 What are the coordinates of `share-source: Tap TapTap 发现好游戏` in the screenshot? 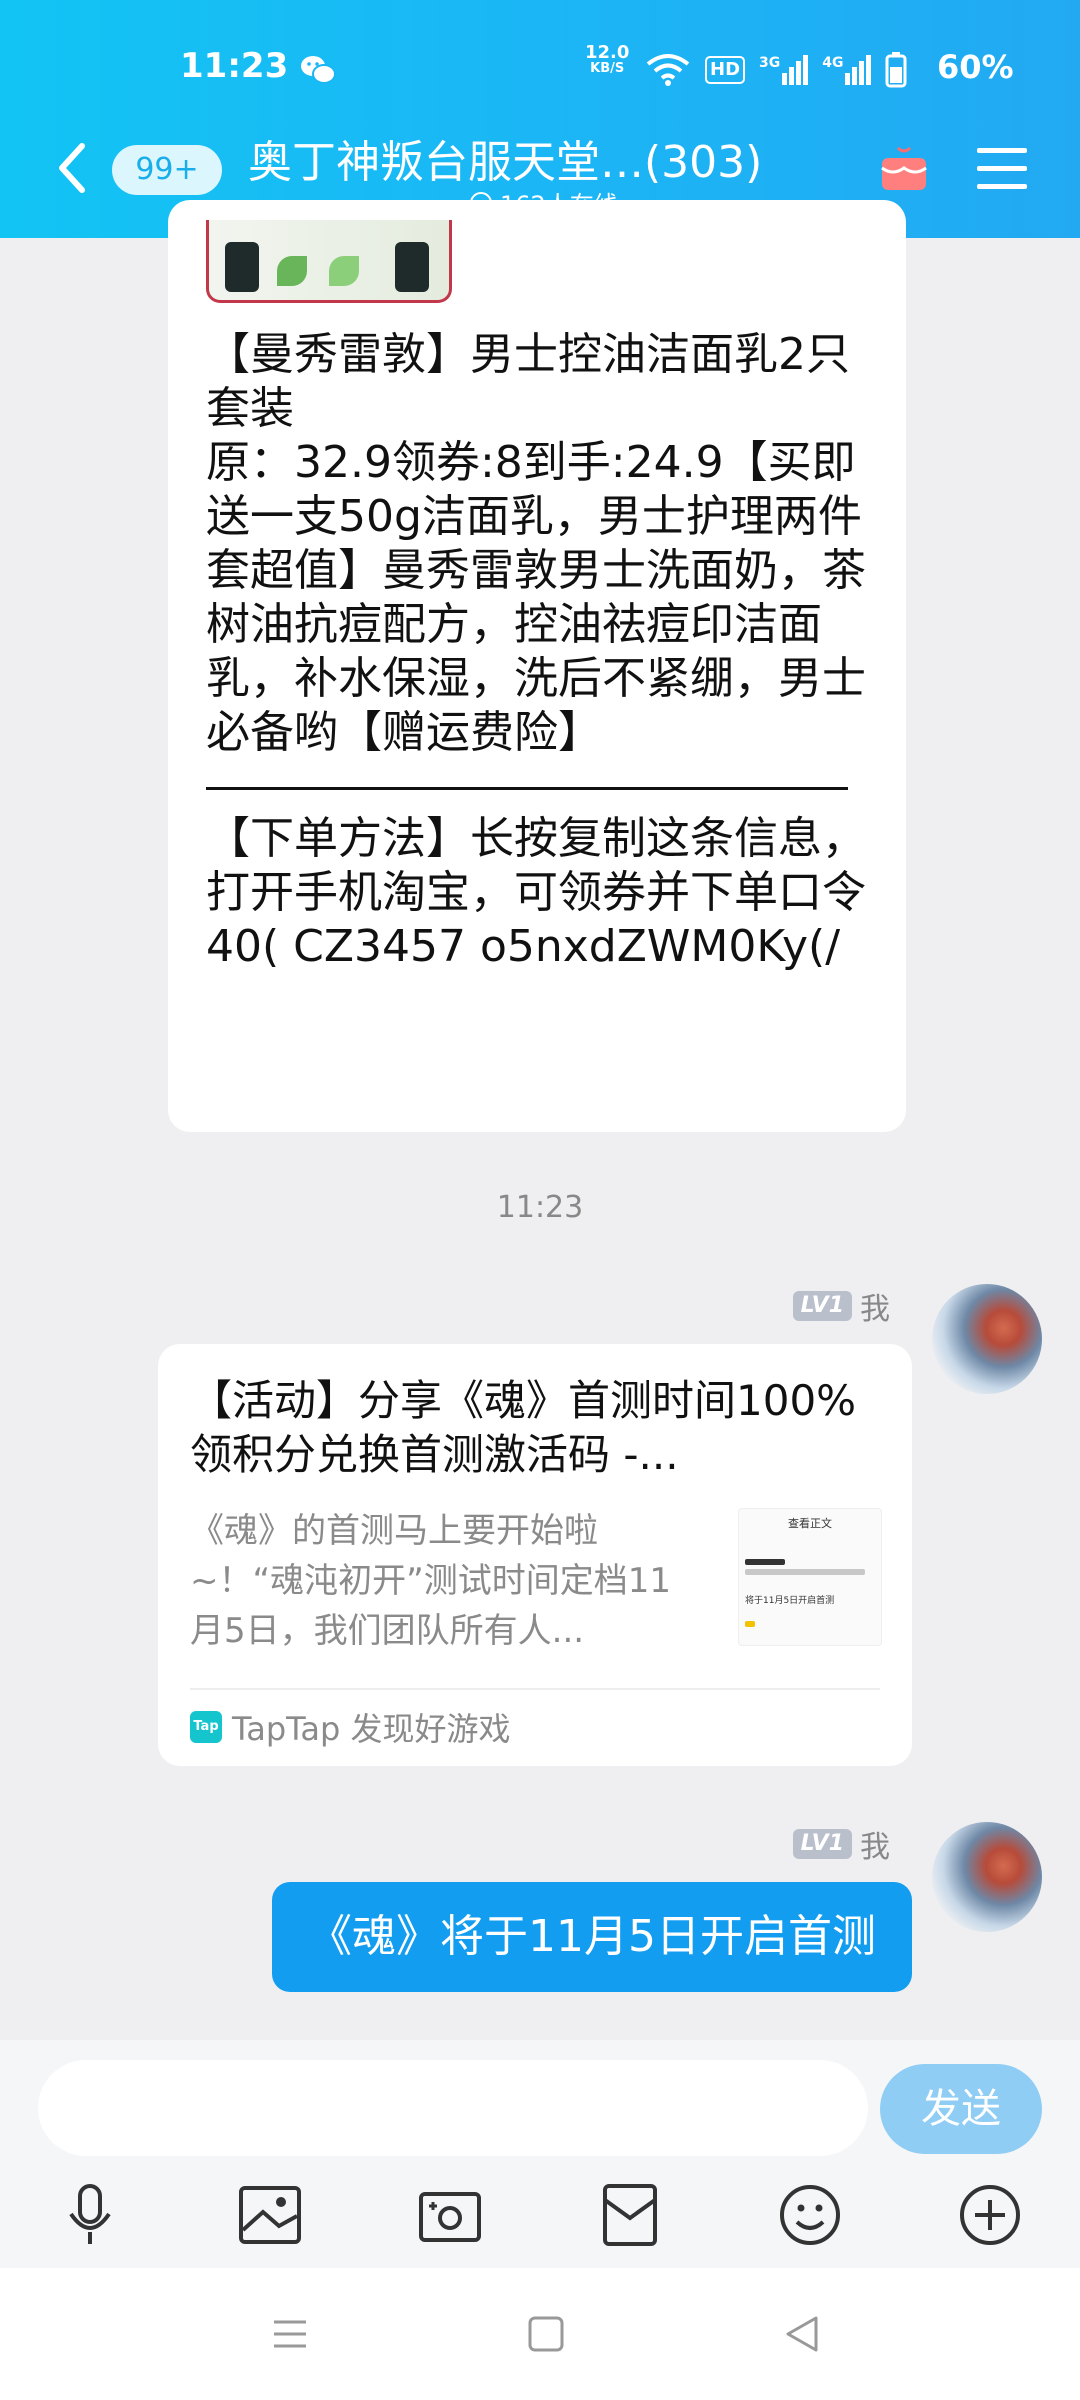 It's located at (350, 1727).